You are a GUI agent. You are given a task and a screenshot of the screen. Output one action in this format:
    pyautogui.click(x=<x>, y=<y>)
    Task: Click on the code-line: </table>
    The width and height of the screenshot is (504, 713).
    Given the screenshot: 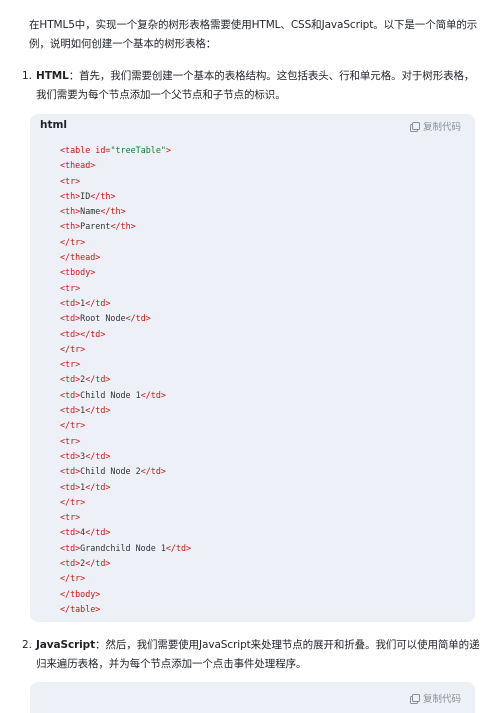 What is the action you would take?
    pyautogui.click(x=125, y=609)
    